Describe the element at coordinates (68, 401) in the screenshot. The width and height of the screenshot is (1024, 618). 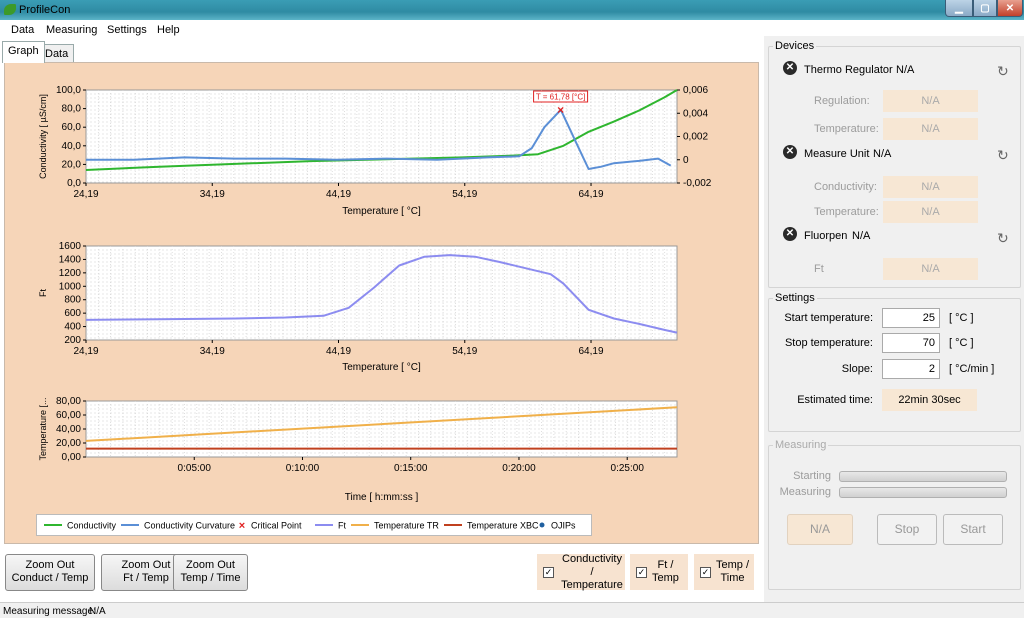
I see `y-tick-label: 80,00` at that location.